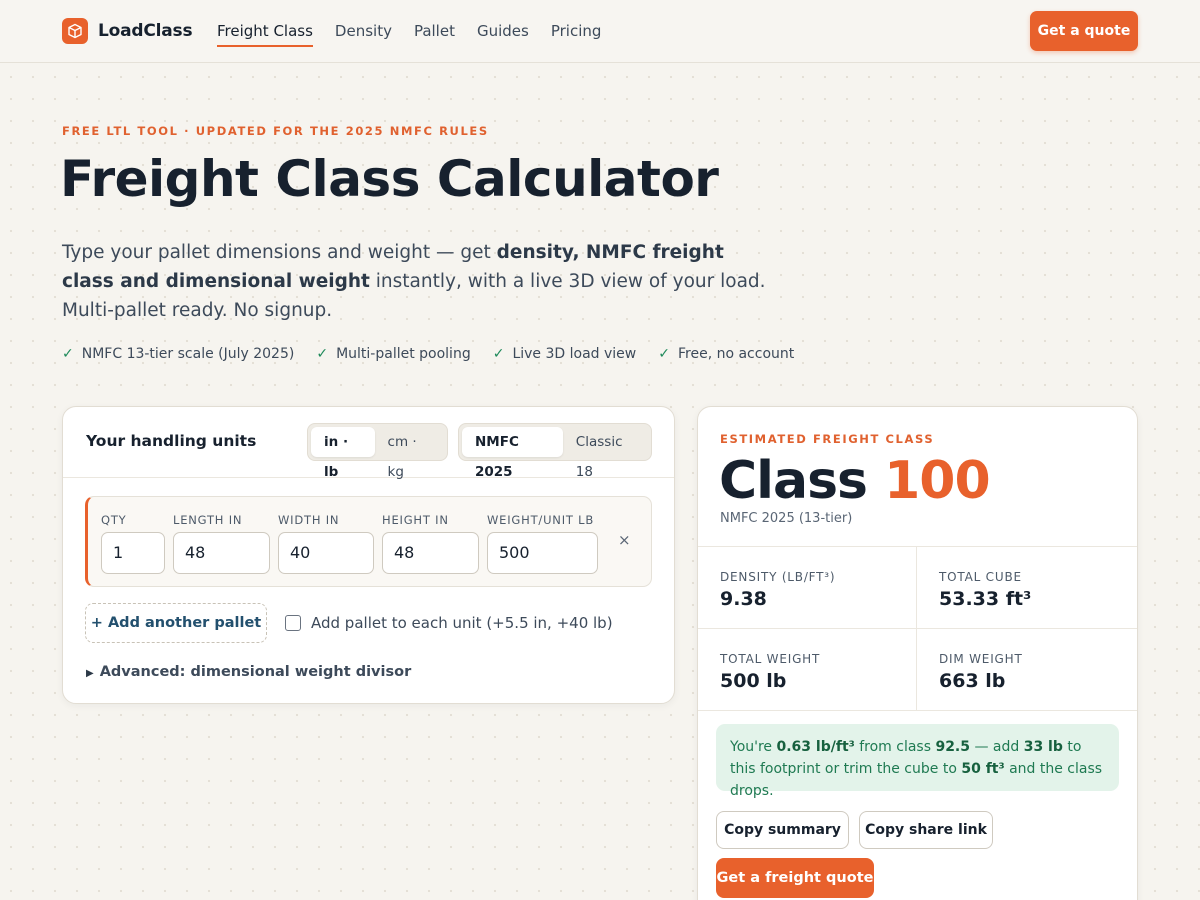  Describe the element at coordinates (171, 441) in the screenshot. I see `units-card-title: Your handling units` at that location.